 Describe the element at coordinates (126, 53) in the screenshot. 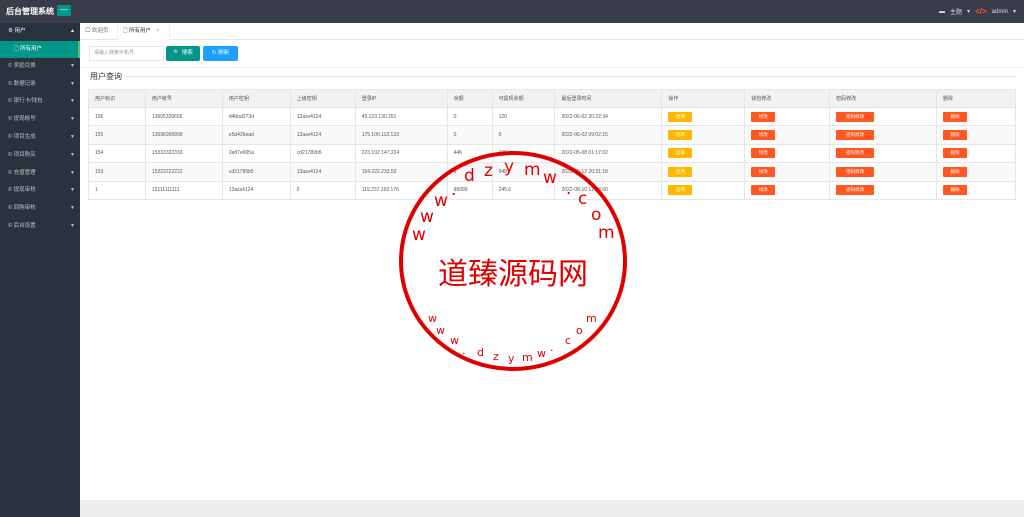

I see `search-input: 请输入搜索手机号` at that location.